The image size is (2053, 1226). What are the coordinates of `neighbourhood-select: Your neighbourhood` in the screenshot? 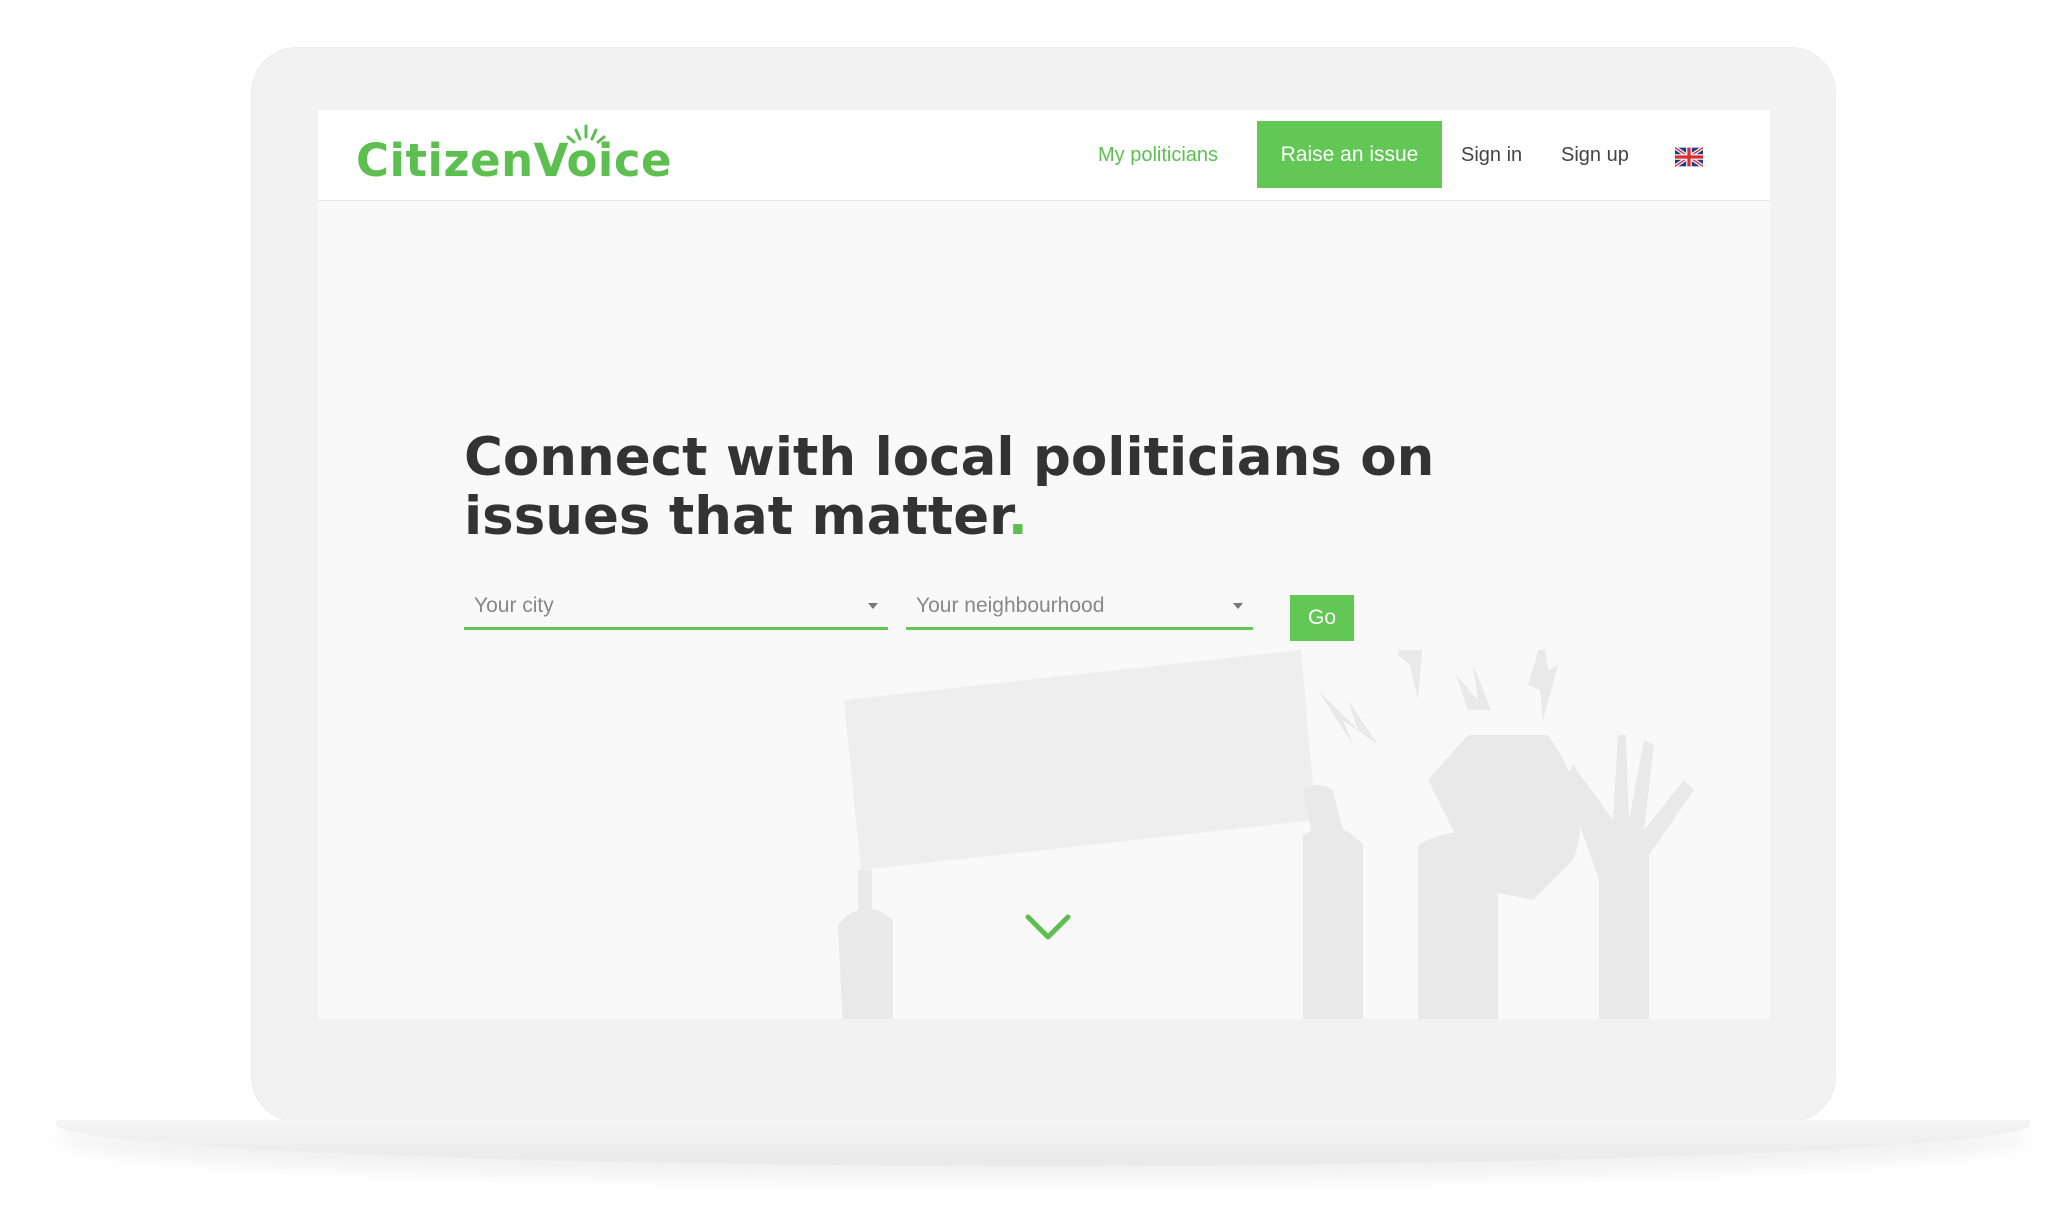 It's located at (1079, 607).